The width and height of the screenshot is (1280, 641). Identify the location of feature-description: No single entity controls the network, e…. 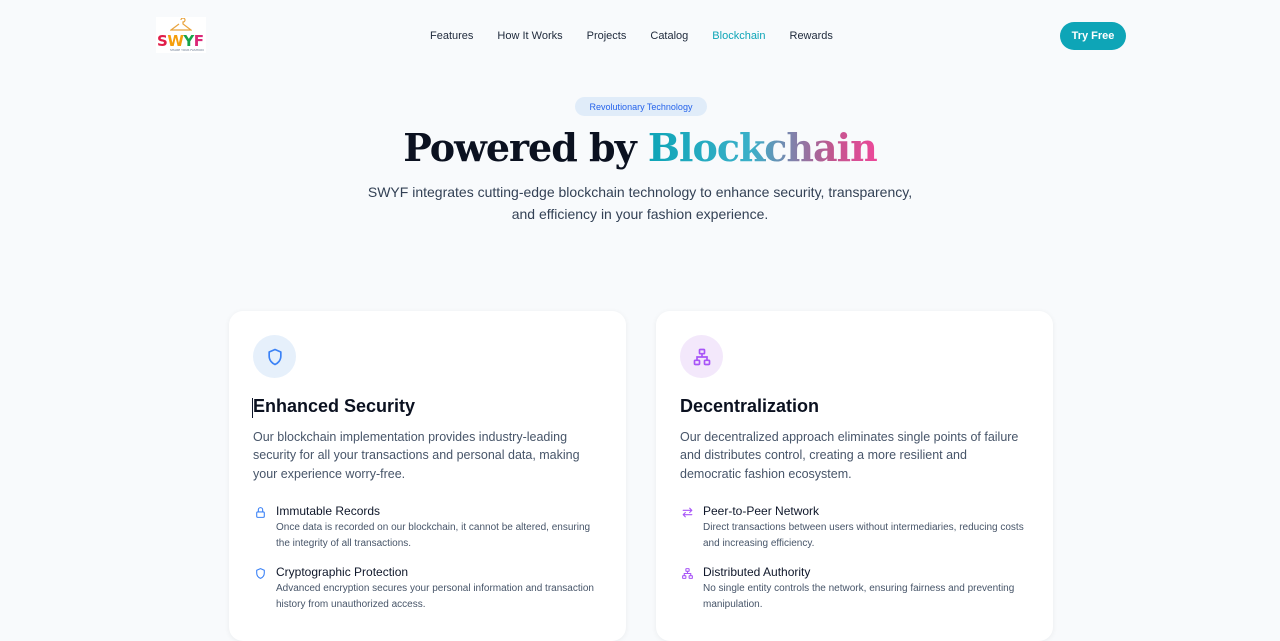
(859, 596).